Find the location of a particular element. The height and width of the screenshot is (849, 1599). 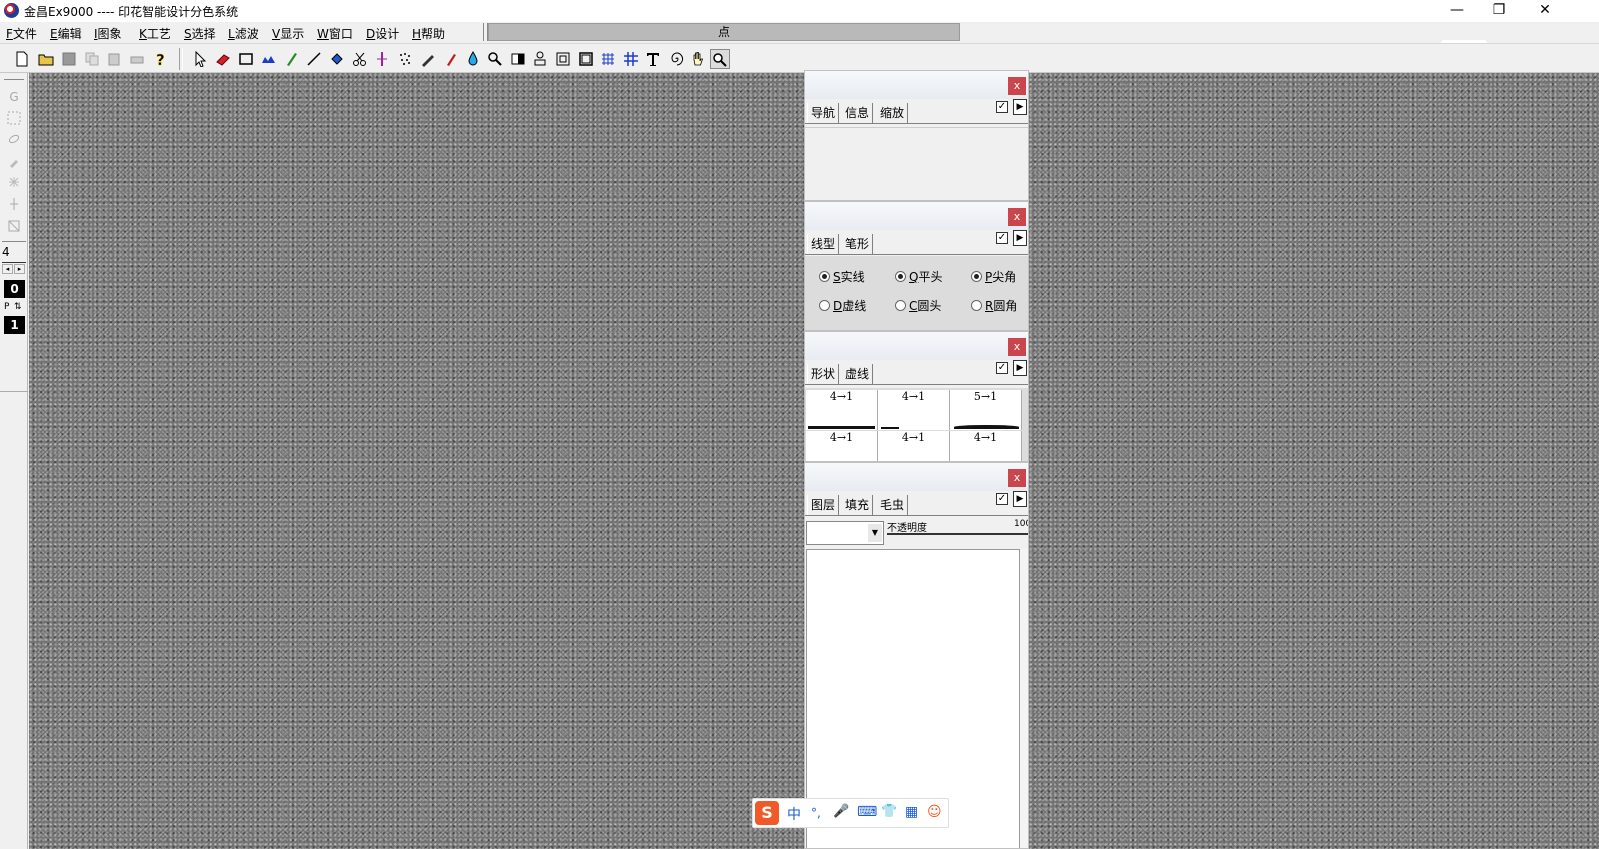

window-frame-icon is located at coordinates (586, 59).